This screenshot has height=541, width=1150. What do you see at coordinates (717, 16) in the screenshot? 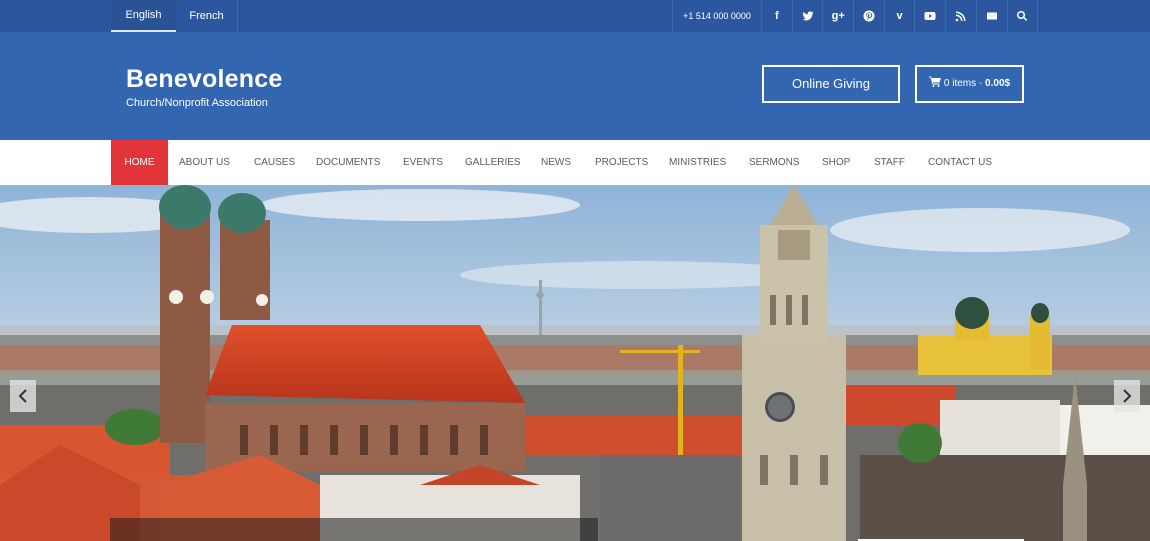
I see `phone-number: +1 514 000 0000` at bounding box center [717, 16].